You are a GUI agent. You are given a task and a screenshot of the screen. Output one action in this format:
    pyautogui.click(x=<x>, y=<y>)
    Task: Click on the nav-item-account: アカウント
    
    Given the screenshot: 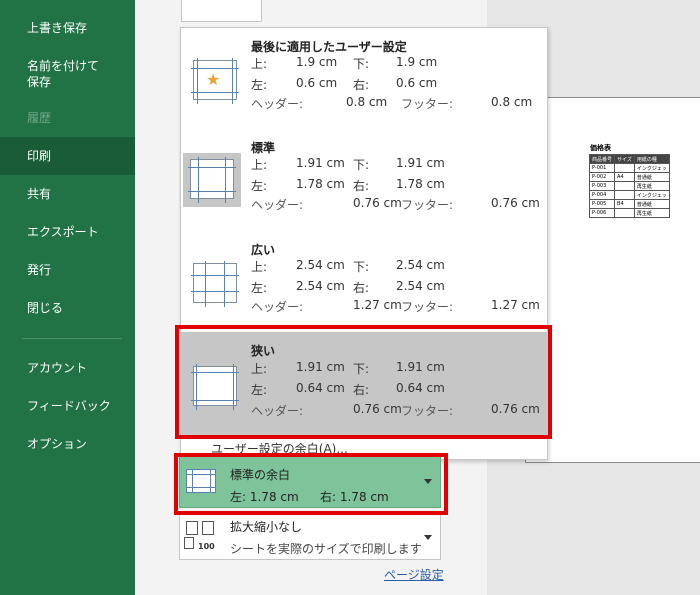 What is the action you would take?
    pyautogui.click(x=67, y=368)
    